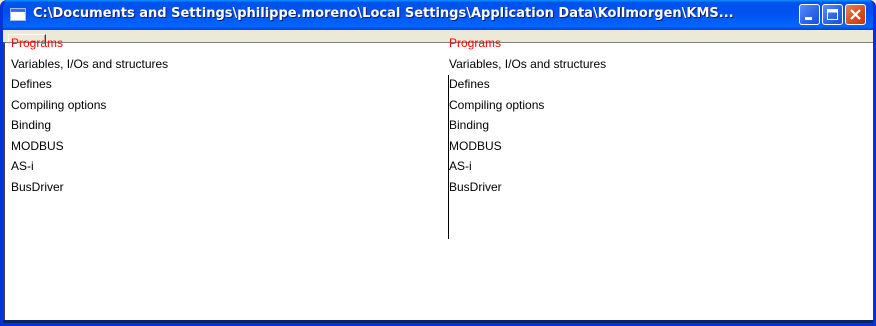 The image size is (876, 326). Describe the element at coordinates (661, 105) in the screenshot. I see `right-item-compiling-options: Compiling options` at that location.